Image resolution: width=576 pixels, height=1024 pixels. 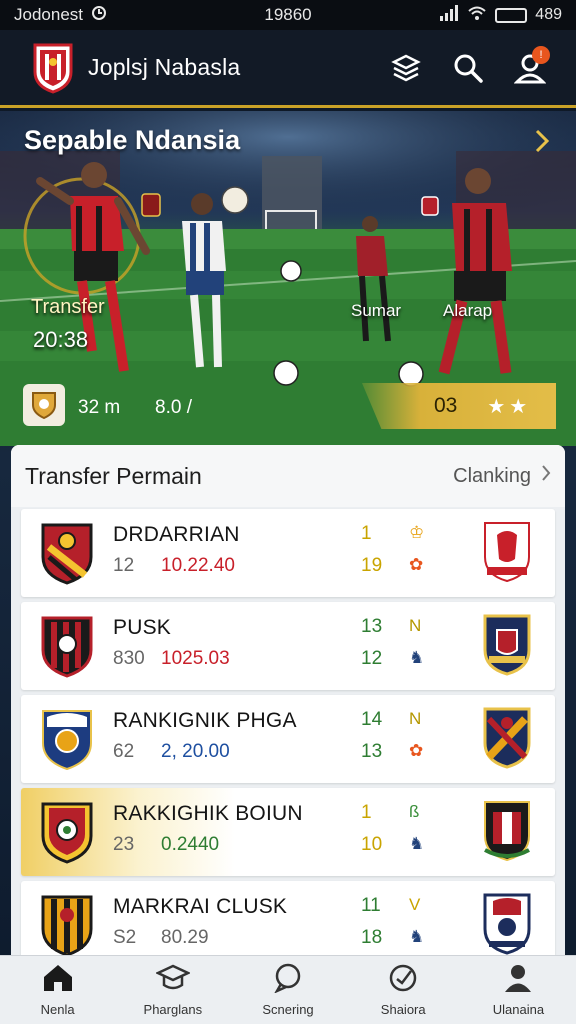 What do you see at coordinates (372, 751) in the screenshot?
I see `stat-bottom: 13` at bounding box center [372, 751].